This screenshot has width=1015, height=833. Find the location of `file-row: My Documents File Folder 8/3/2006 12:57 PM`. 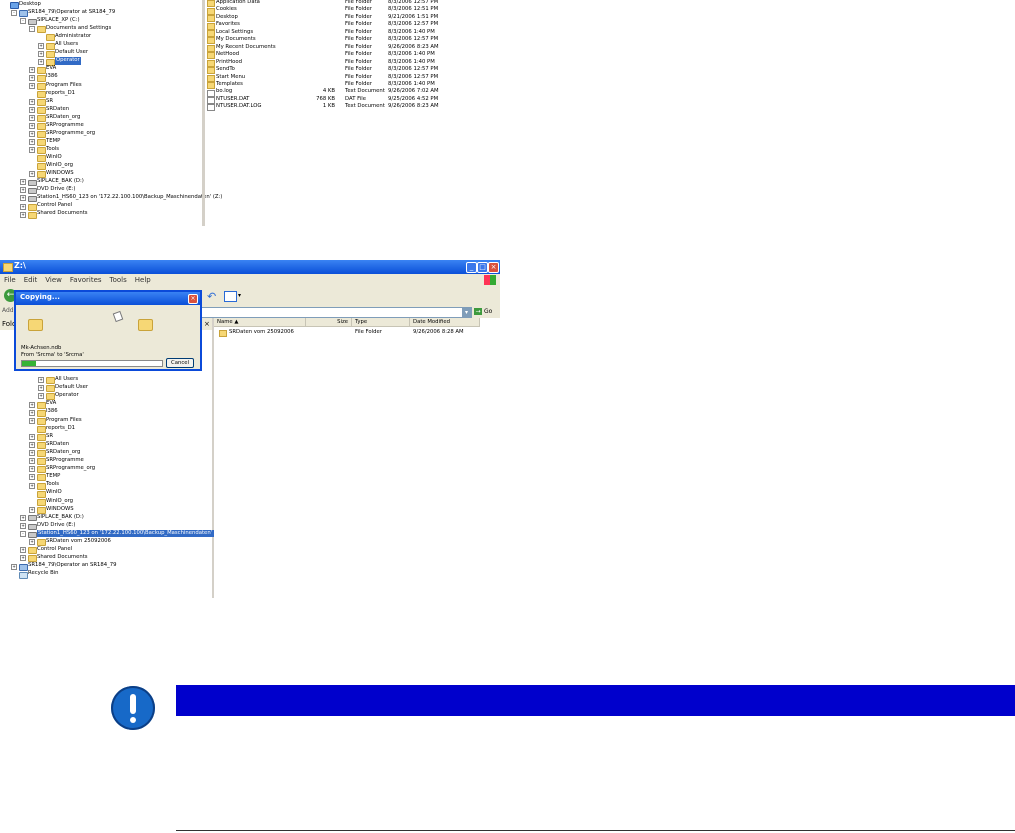

file-row: My Documents File Folder 8/3/2006 12:57 PM is located at coordinates (334, 40).